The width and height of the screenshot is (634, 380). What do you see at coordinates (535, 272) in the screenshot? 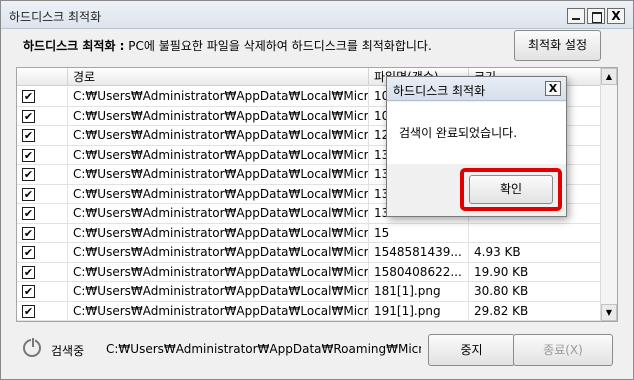
I see `row-size: 19.90 KB` at bounding box center [535, 272].